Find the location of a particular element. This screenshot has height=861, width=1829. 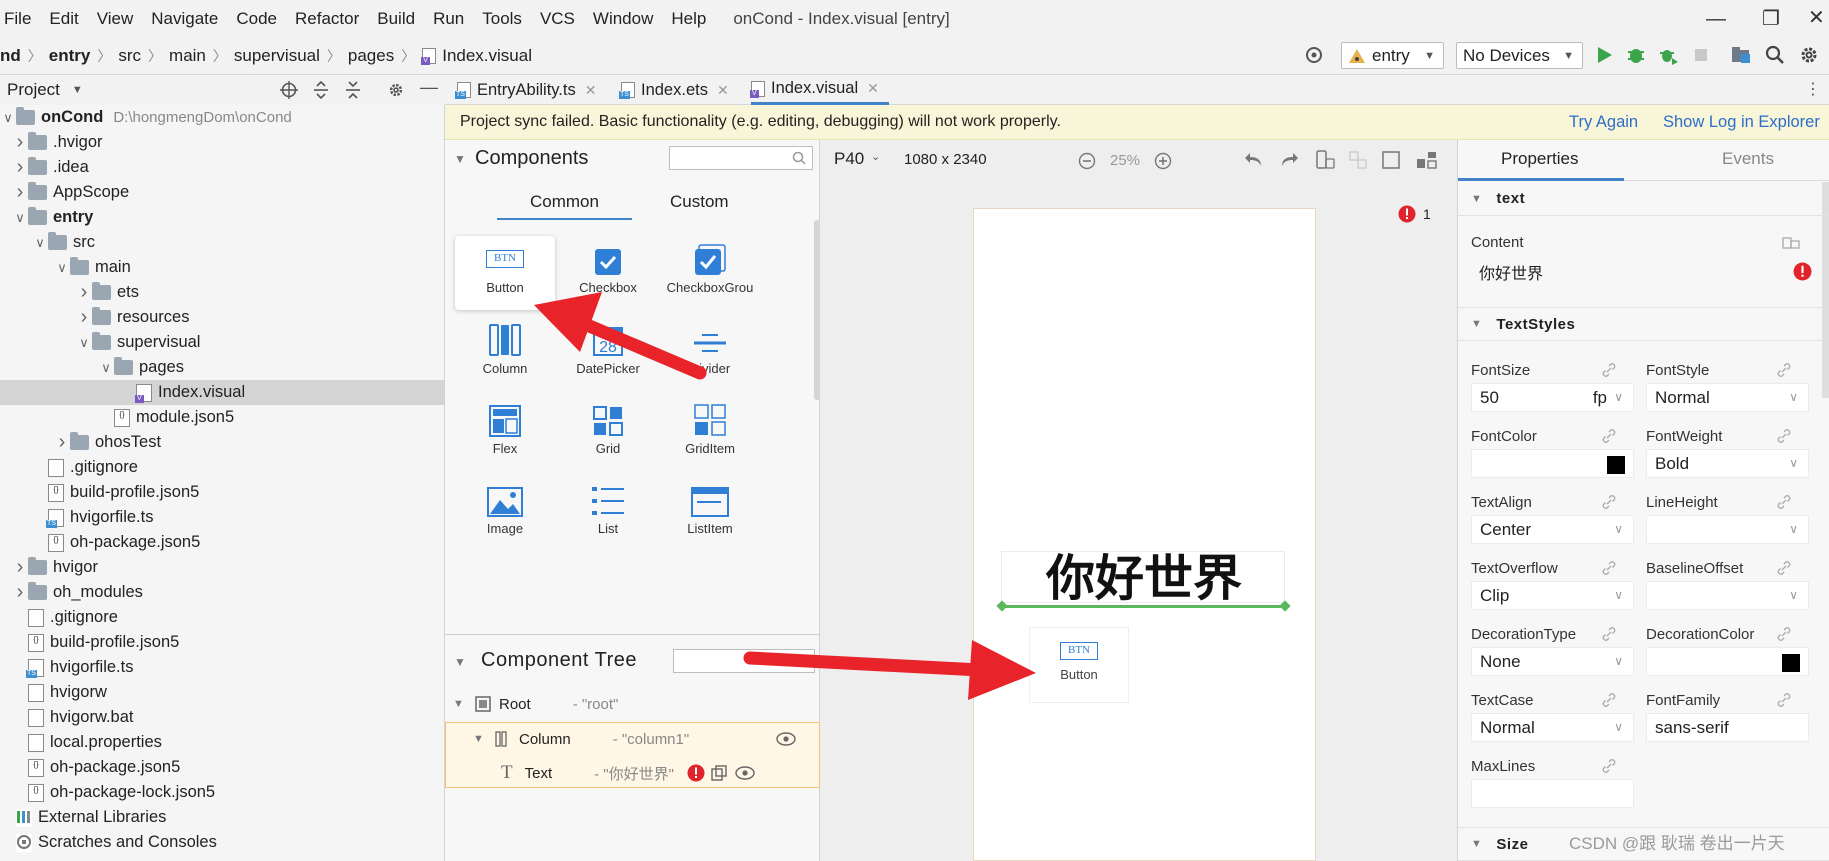

zoom-in-icon is located at coordinates (1163, 161).